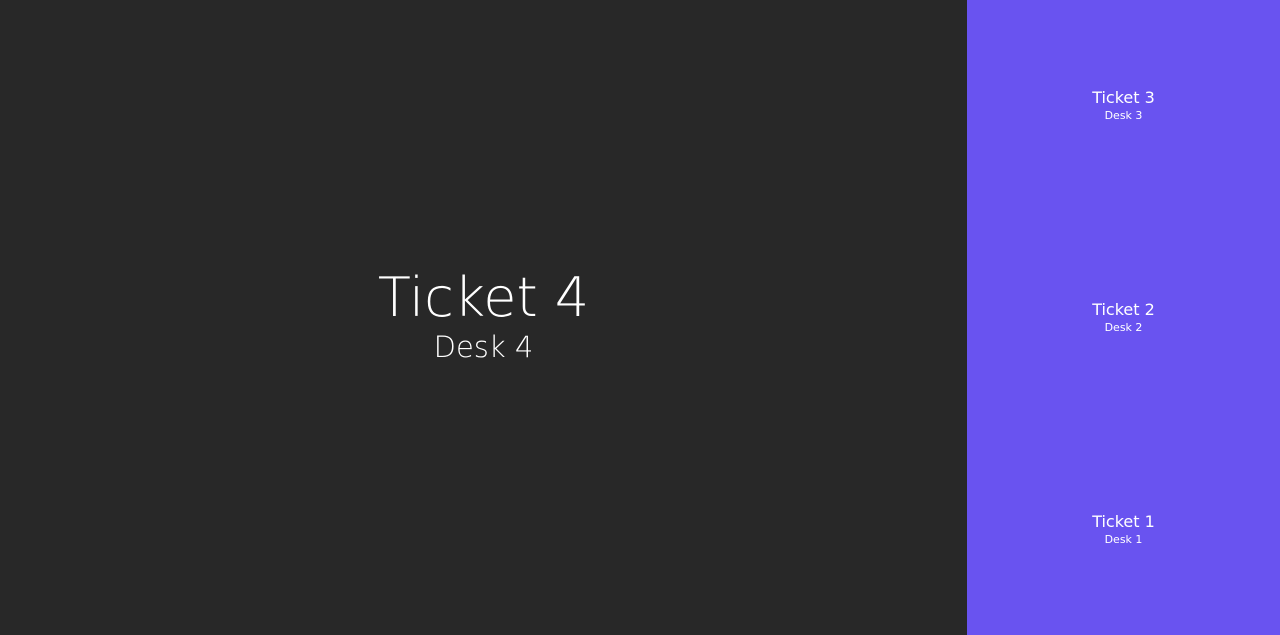 The image size is (1280, 635). I want to click on history-ticket-1: Ticket 1 Desk 1, so click(1123, 529).